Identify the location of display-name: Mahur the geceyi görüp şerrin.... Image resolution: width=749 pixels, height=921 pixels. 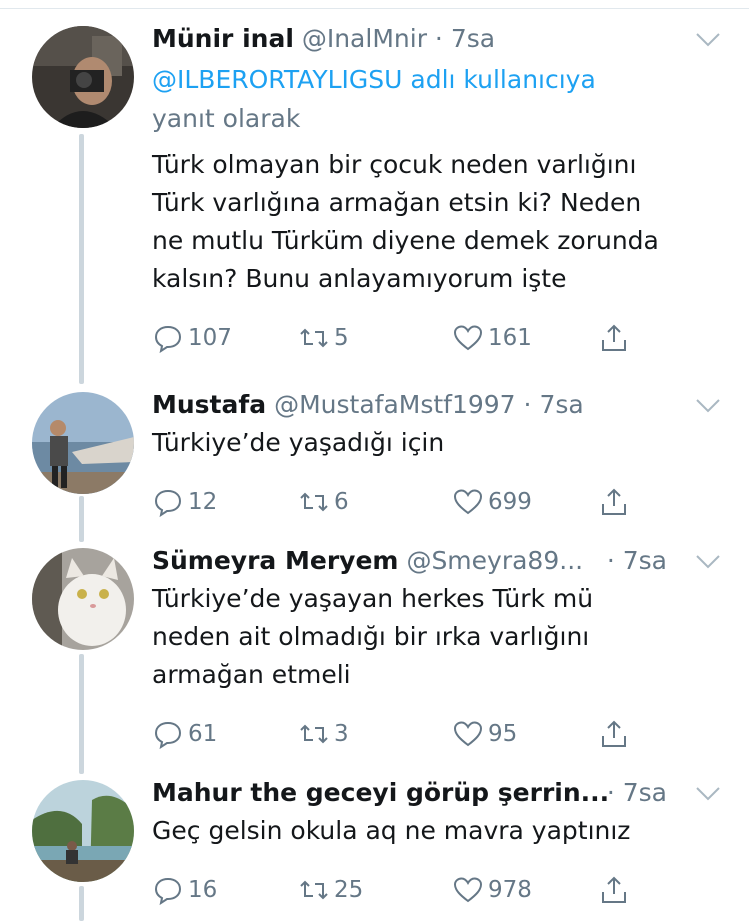
(380, 792).